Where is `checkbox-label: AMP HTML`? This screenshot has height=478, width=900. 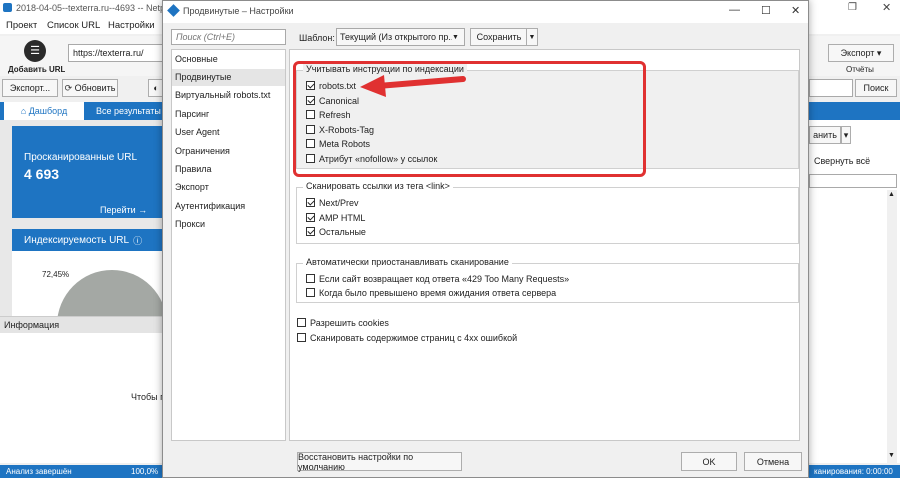 checkbox-label: AMP HTML is located at coordinates (342, 217).